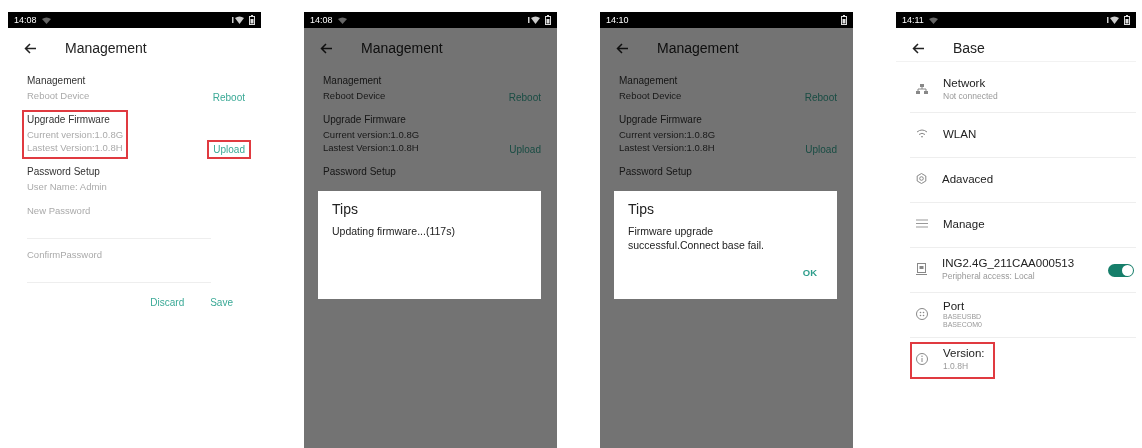 Image resolution: width=1142 pixels, height=448 pixels. What do you see at coordinates (964, 223) in the screenshot?
I see `item-label: Manage` at bounding box center [964, 223].